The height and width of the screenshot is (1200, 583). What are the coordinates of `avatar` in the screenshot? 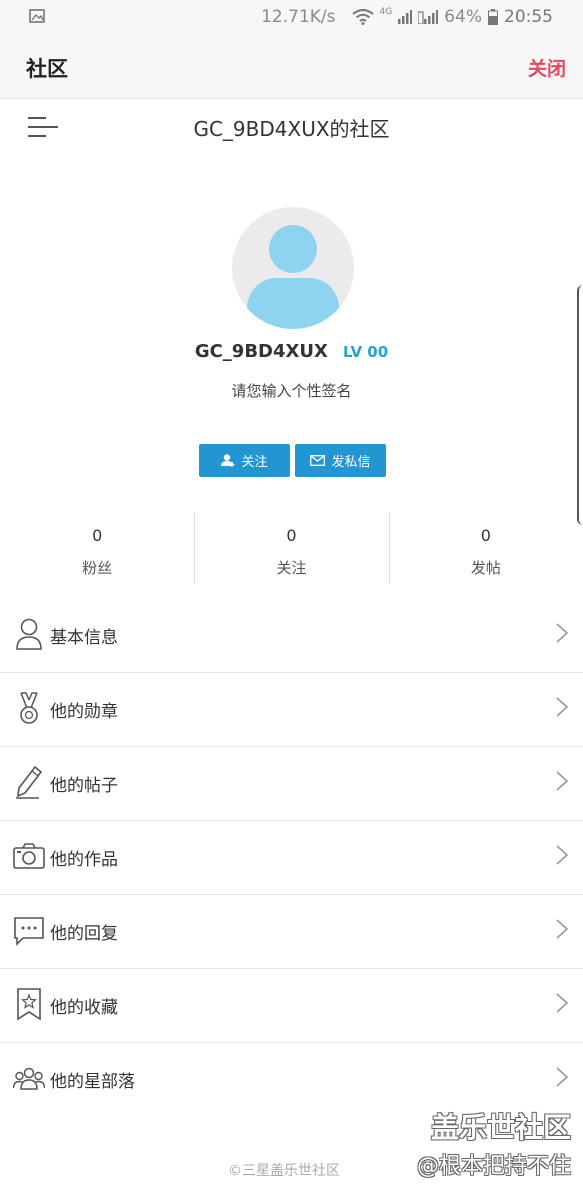 It's located at (293, 268).